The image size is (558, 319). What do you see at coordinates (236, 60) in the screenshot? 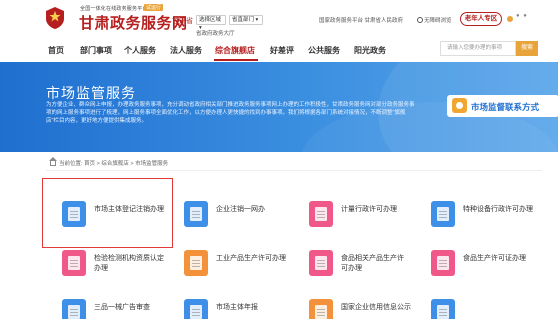
I see `active-tab-indicator` at bounding box center [236, 60].